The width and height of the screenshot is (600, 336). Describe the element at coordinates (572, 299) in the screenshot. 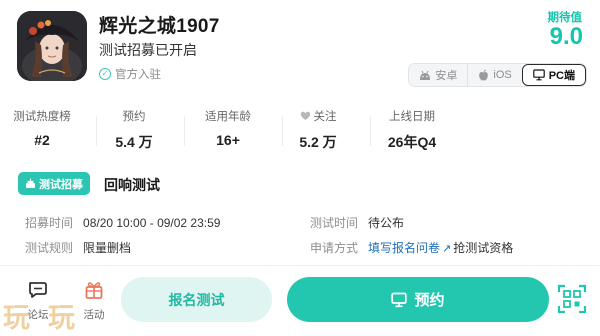

I see `qr-code-icon` at that location.